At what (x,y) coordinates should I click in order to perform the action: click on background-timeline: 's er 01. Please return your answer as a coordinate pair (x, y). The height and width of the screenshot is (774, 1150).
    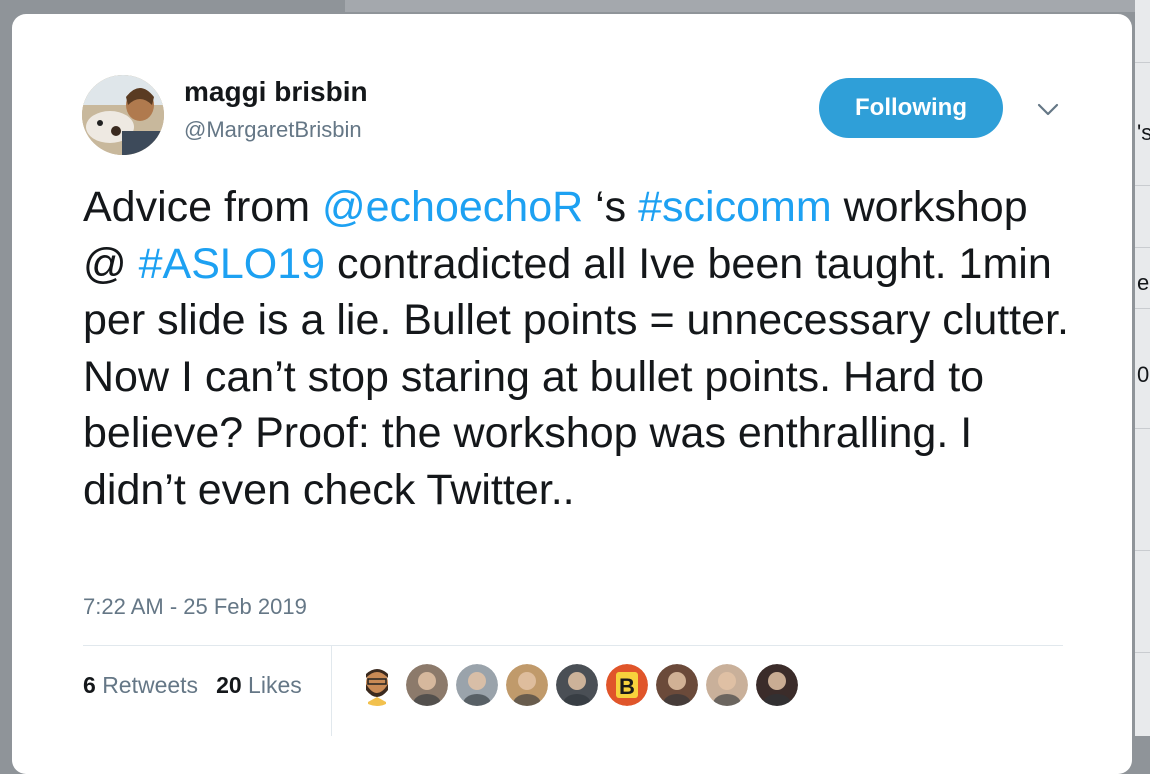
    Looking at the image, I should click on (1142, 368).